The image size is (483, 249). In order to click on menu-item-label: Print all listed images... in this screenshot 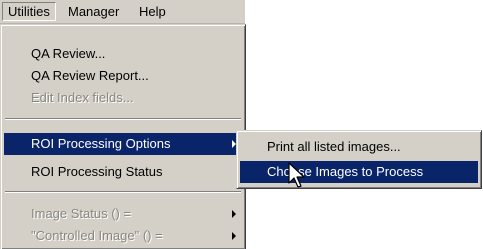, I will do `click(334, 146)`.